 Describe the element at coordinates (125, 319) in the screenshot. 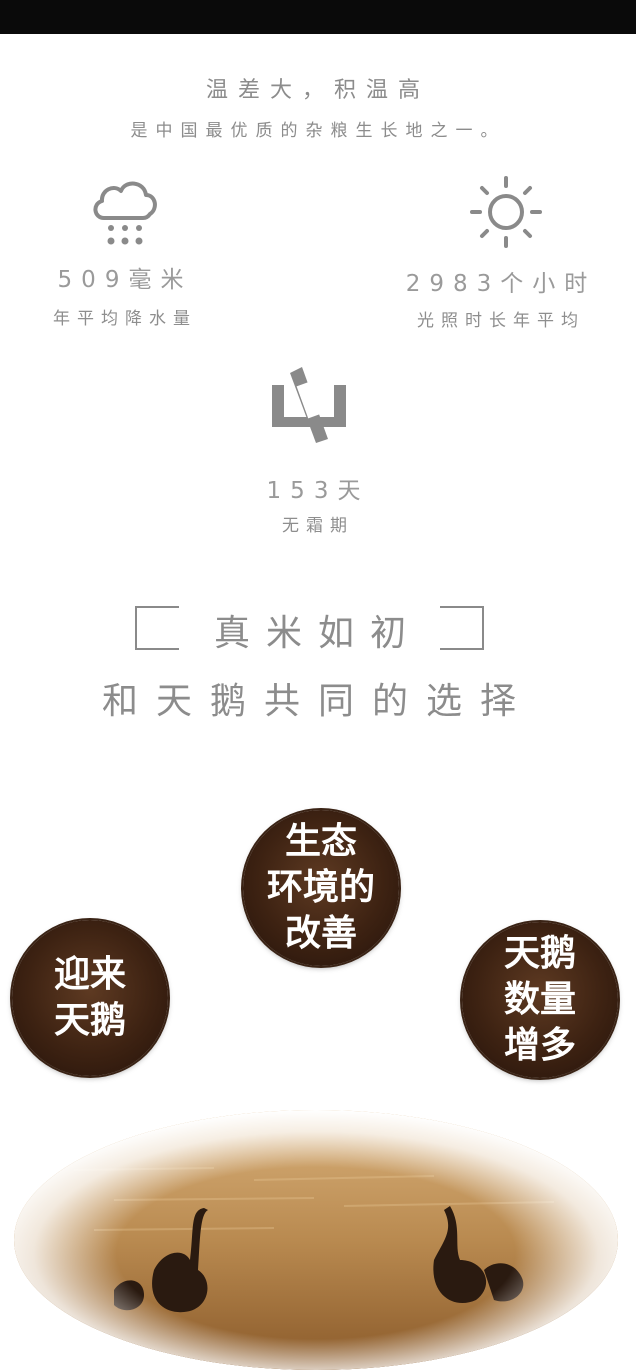

I see `stat-rainfall-label: 年平均降水量` at that location.